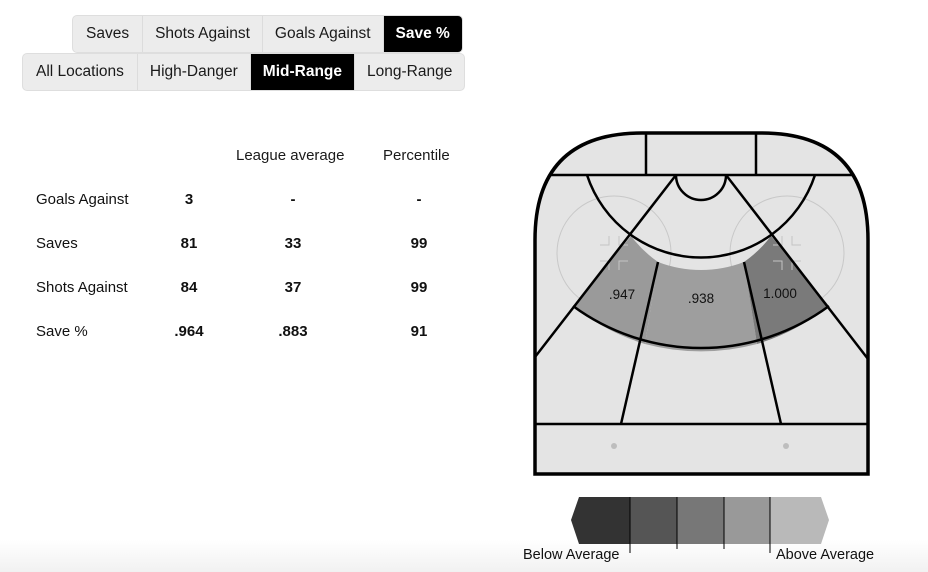  I want to click on zone-label-mid-range-left: .947, so click(622, 294).